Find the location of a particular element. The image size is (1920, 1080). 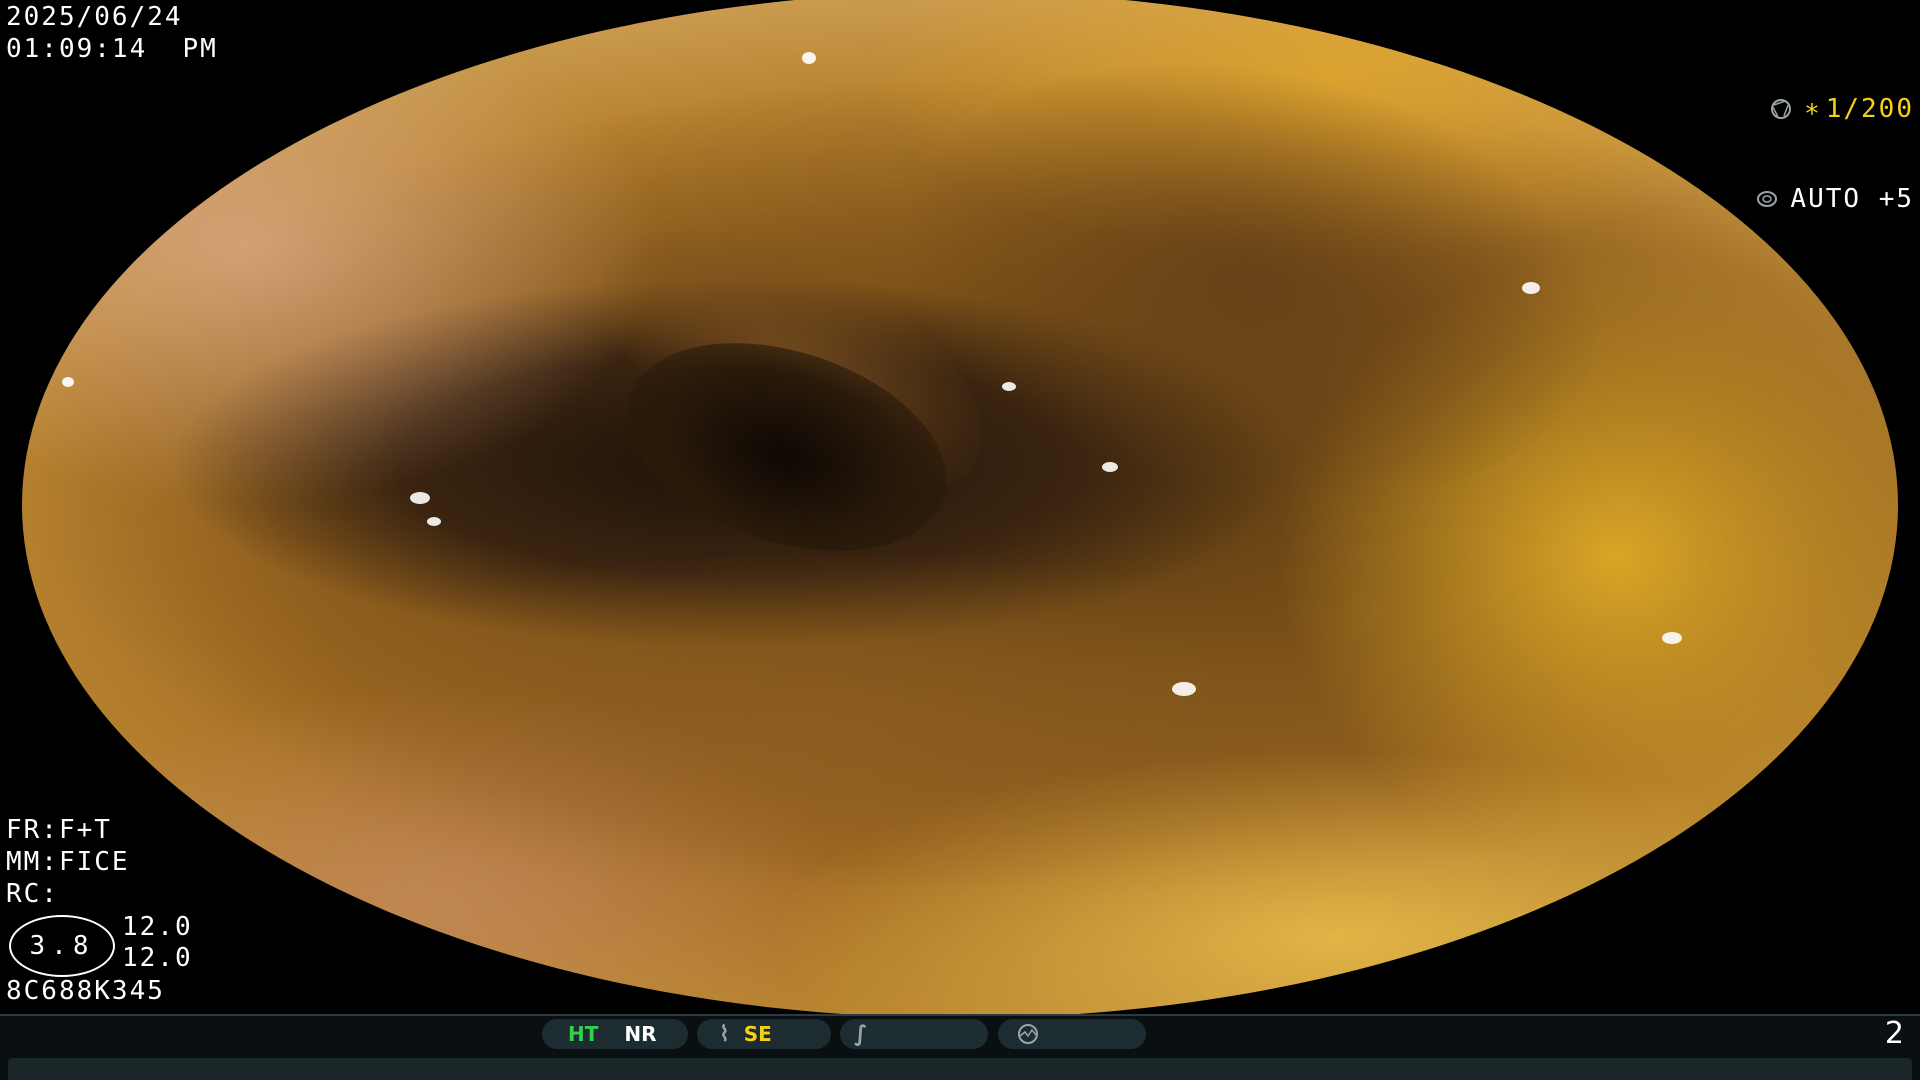

shutter-speed: 1/200 is located at coordinates (1869, 109).